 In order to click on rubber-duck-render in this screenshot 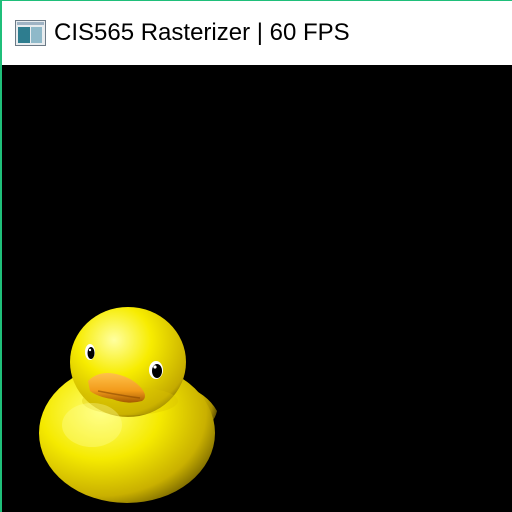, I will do `click(128, 405)`.